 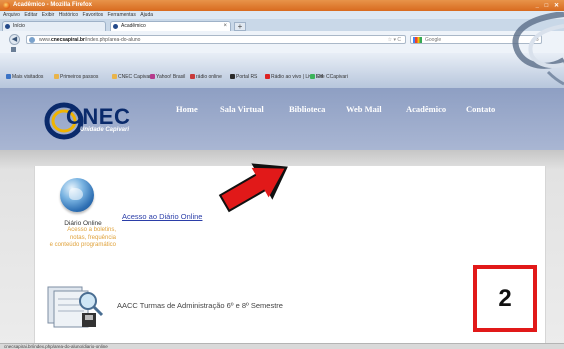 I want to click on back-button: ◀, so click(x=14, y=39).